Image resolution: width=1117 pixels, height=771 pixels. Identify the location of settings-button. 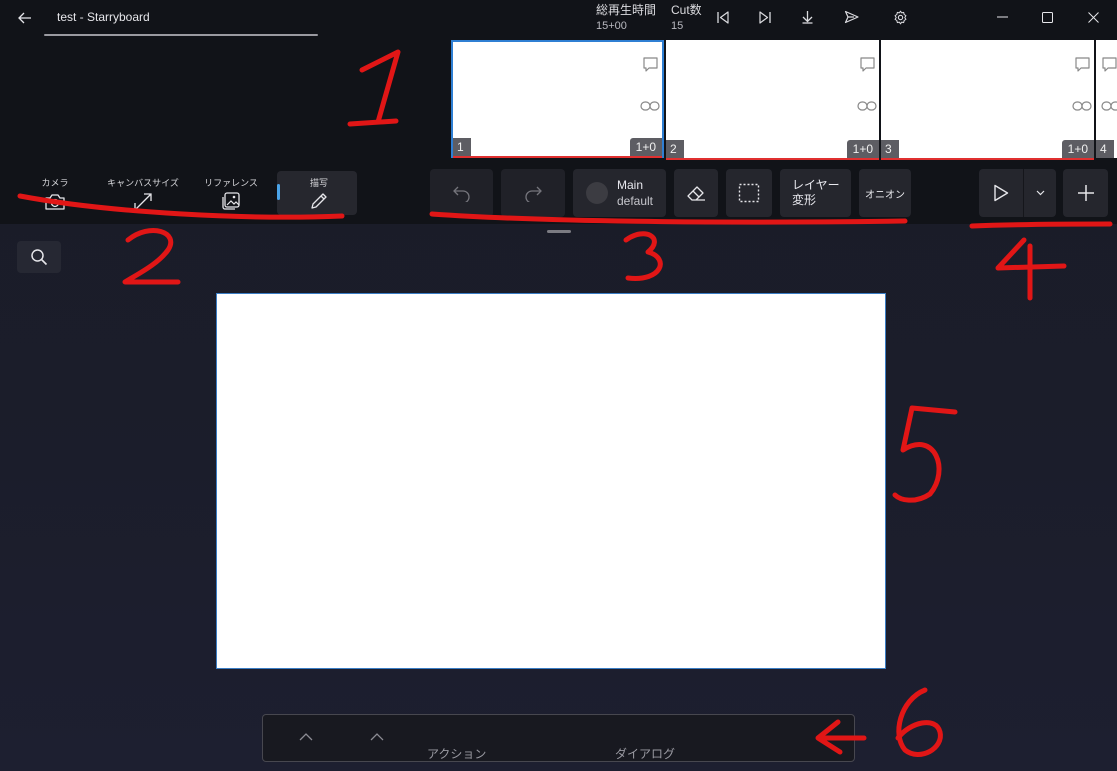
(900, 17).